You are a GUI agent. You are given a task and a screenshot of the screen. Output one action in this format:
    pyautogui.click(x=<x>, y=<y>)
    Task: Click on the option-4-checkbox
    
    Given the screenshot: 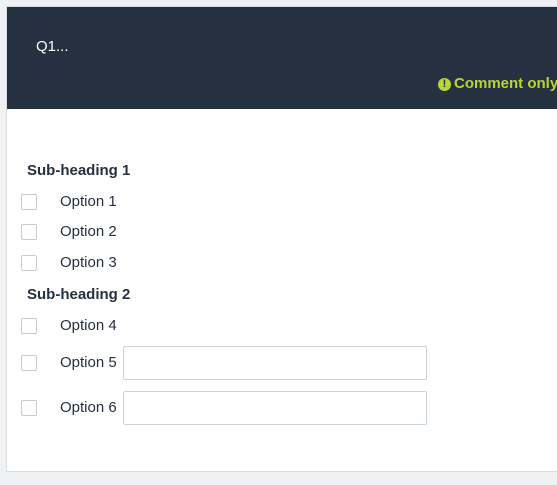 What is the action you would take?
    pyautogui.click(x=29, y=326)
    